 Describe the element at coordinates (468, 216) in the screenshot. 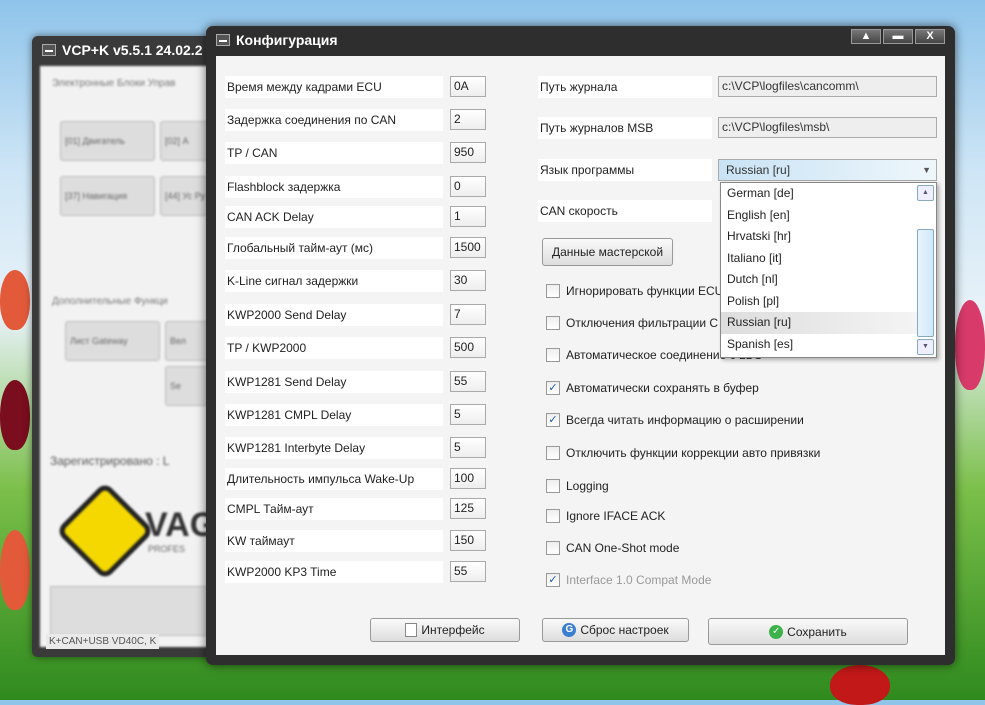

I see `setting-value-field: 1` at that location.